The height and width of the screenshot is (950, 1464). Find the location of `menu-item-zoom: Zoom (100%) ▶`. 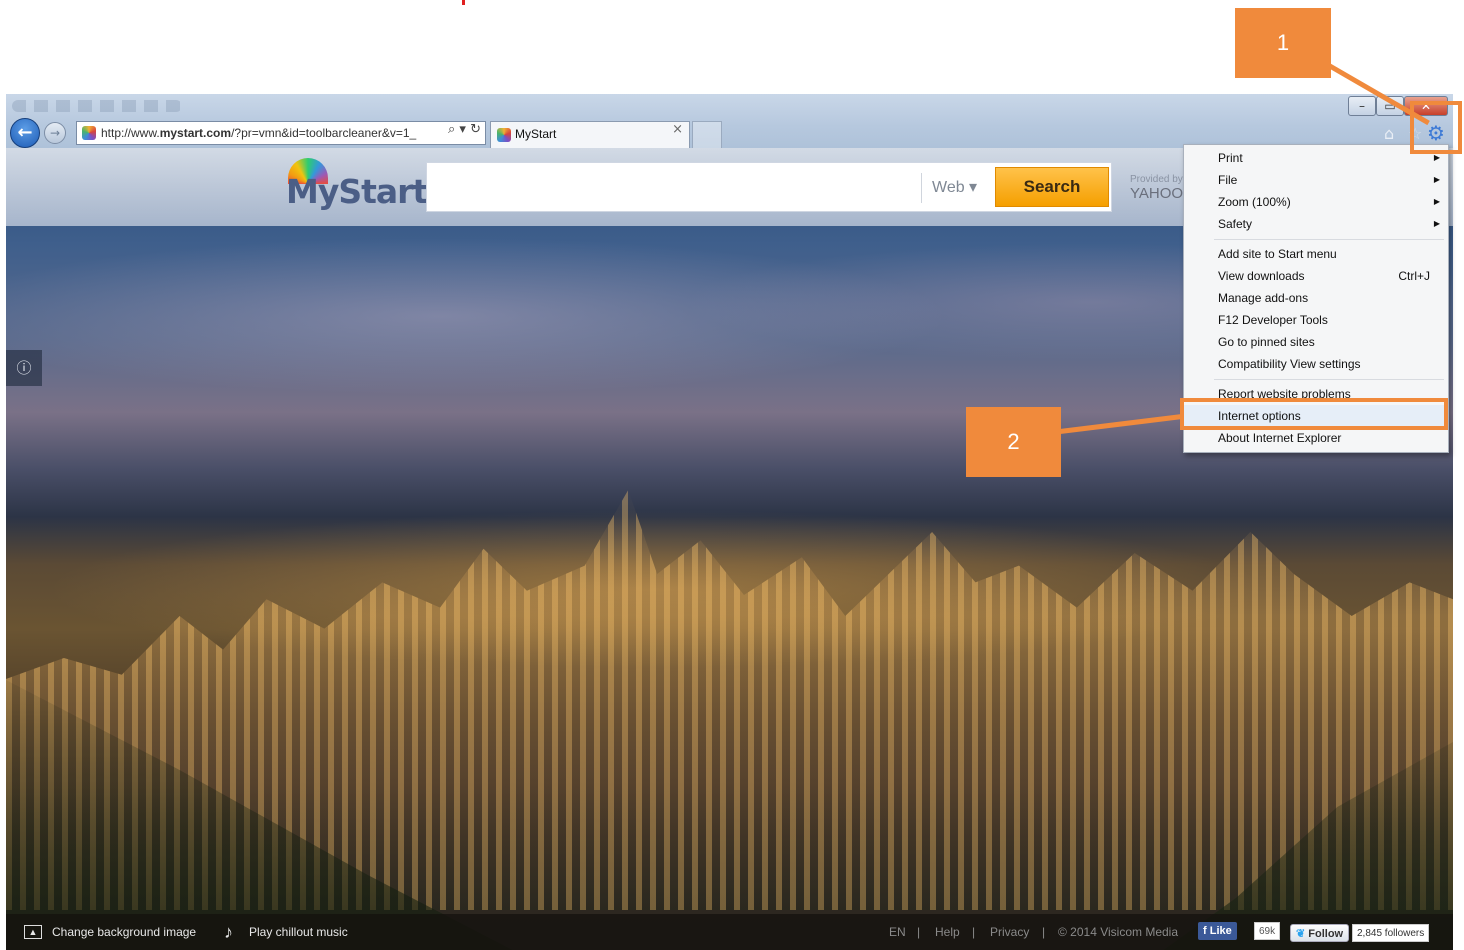

menu-item-zoom: Zoom (100%) ▶ is located at coordinates (1316, 202).